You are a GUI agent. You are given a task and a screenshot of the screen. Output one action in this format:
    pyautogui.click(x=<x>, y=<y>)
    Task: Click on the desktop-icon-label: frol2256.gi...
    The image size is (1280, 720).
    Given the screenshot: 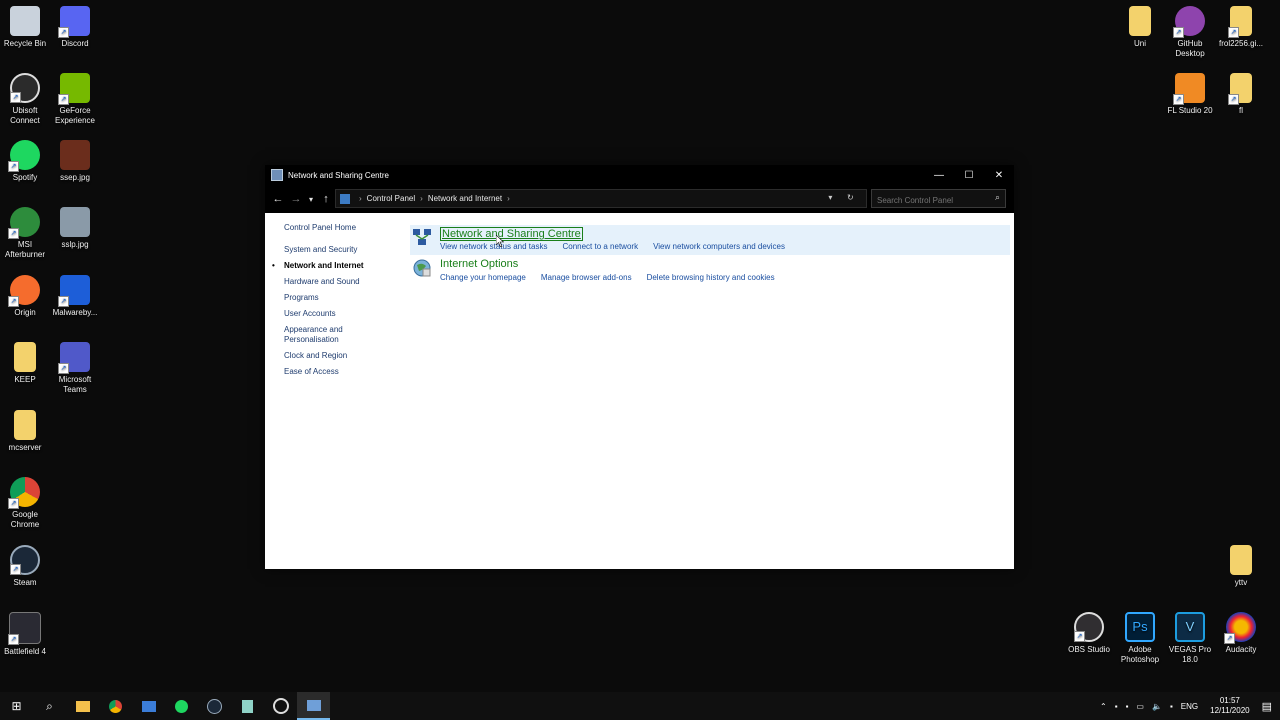 What is the action you would take?
    pyautogui.click(x=1241, y=43)
    